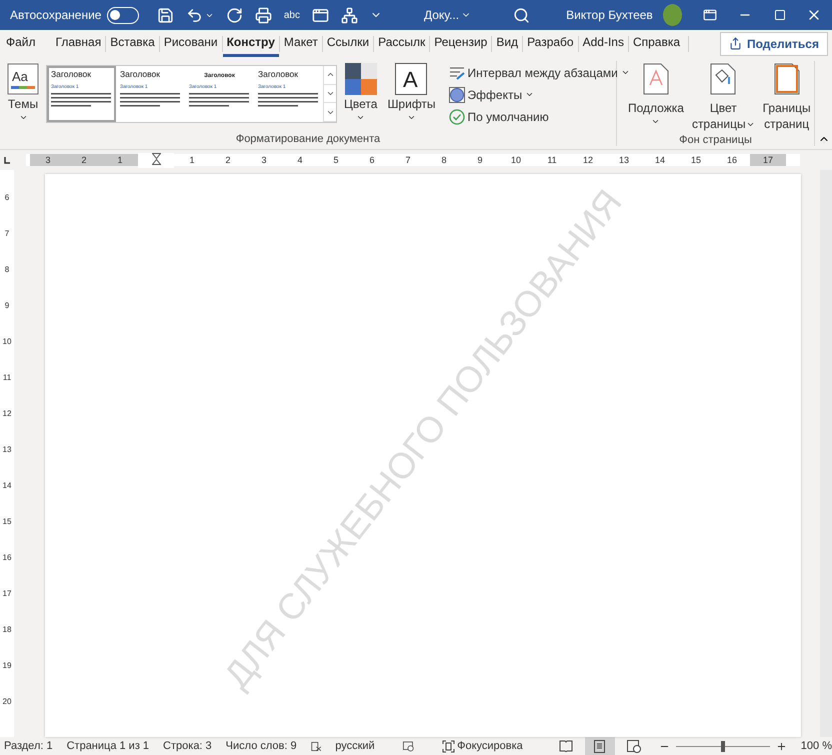  What do you see at coordinates (21, 43) in the screenshot?
I see `ribbon-tab: Файл` at bounding box center [21, 43].